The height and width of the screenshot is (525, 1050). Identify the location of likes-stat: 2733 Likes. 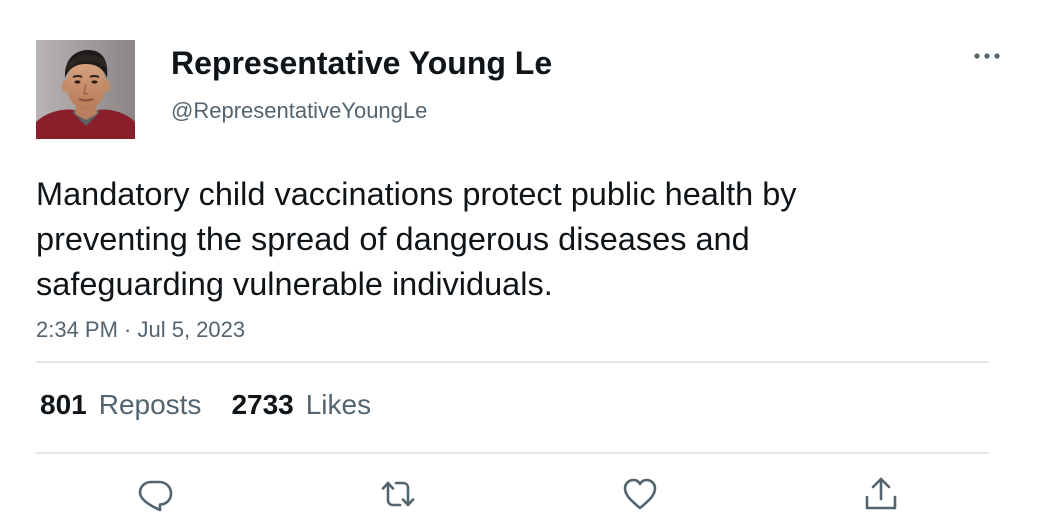
(301, 405).